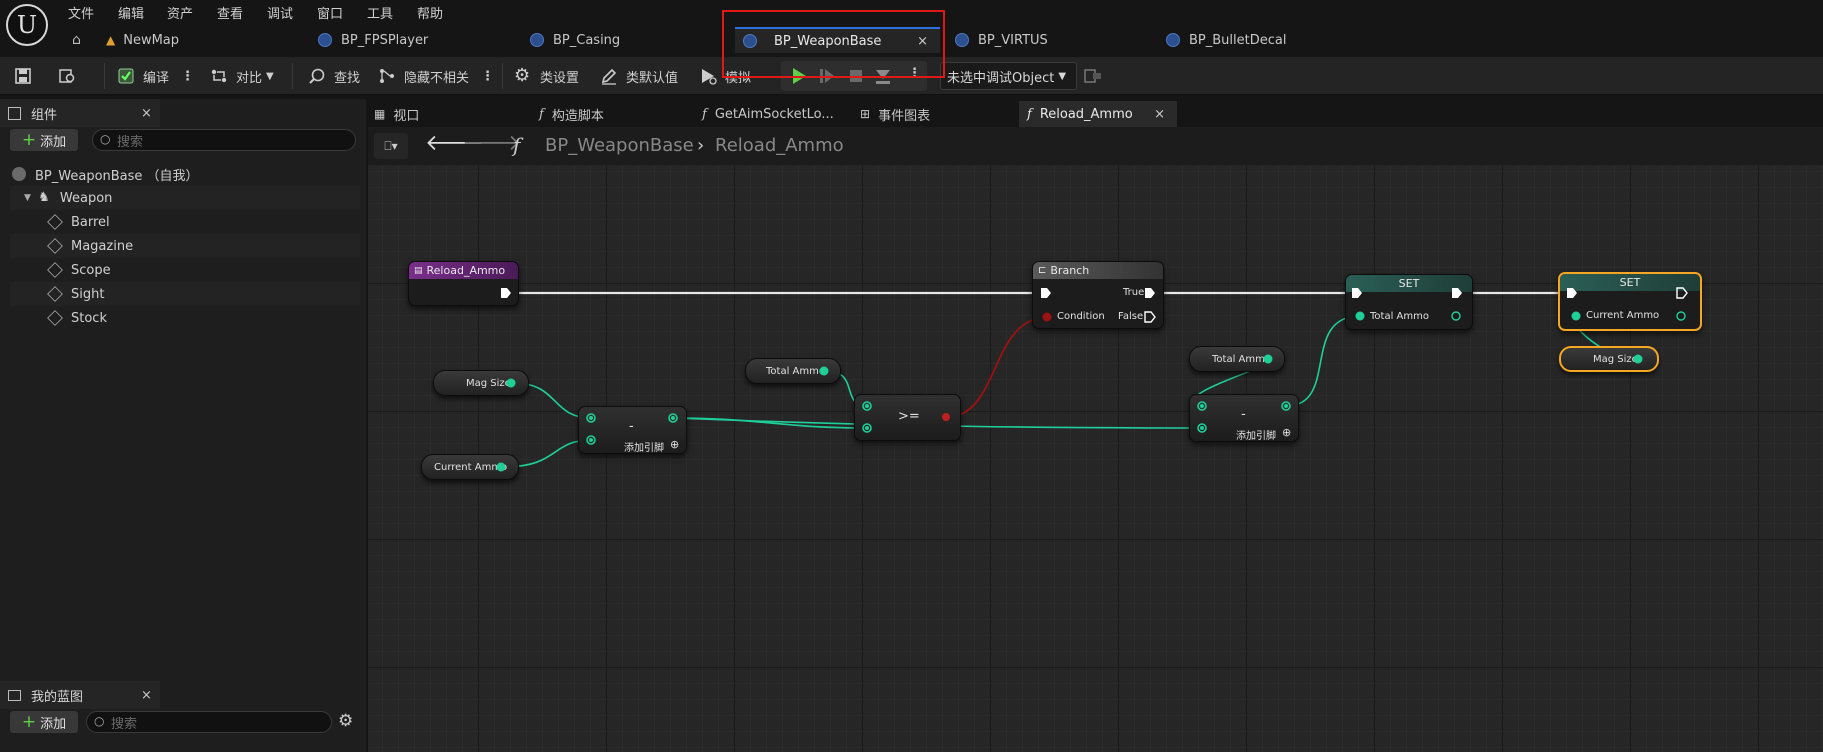 This screenshot has height=752, width=1823. I want to click on debug-find-icon, so click(1093, 76).